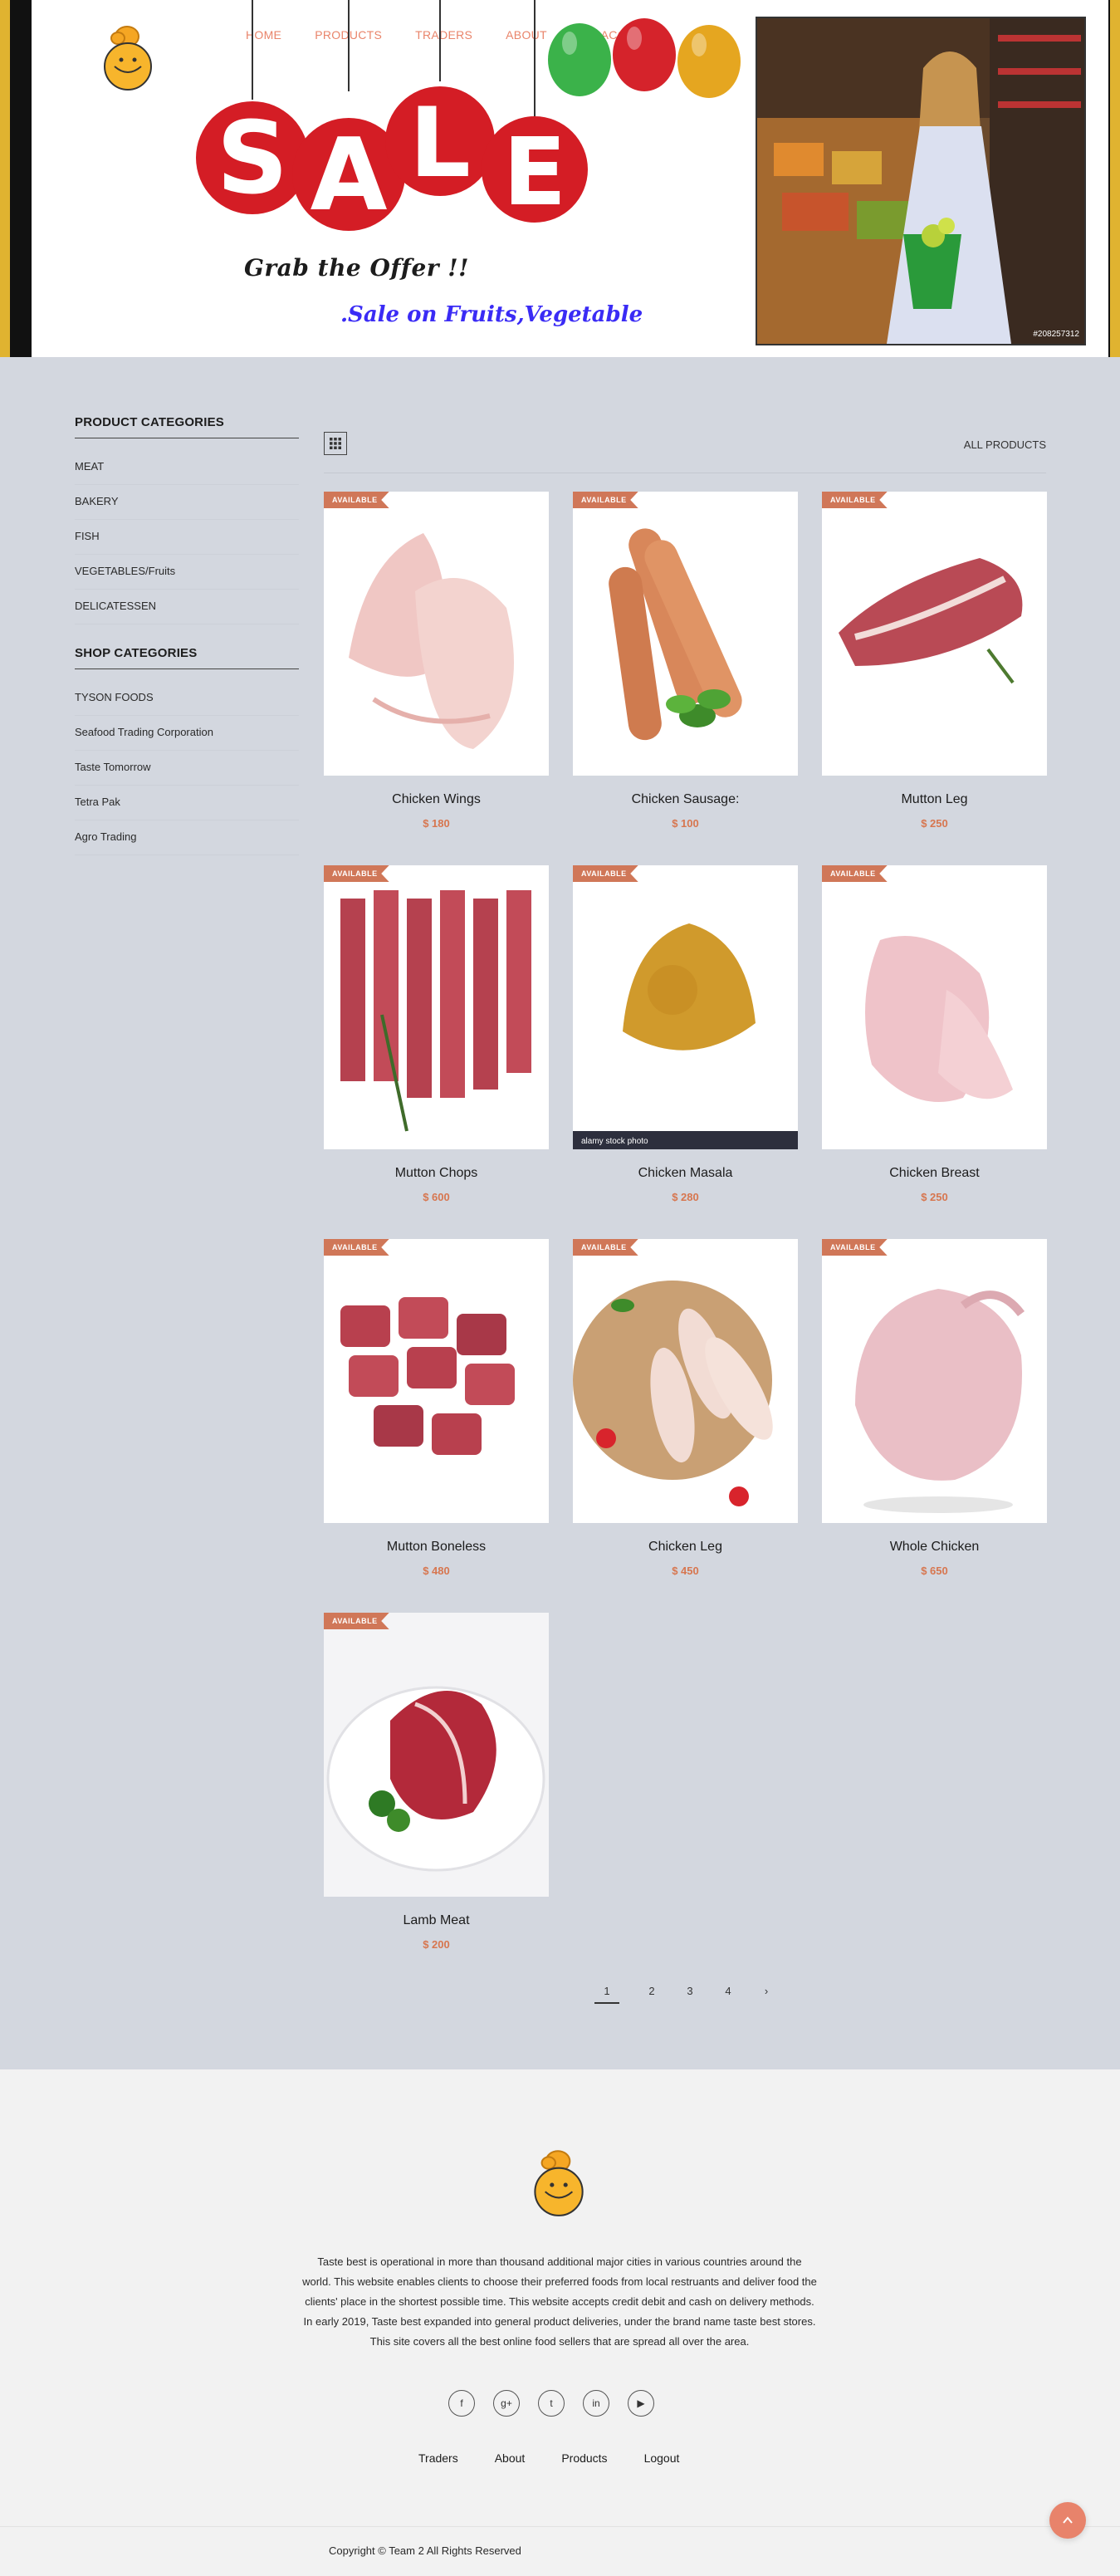 The height and width of the screenshot is (2576, 1120). I want to click on back-to-top-button, so click(1067, 2520).